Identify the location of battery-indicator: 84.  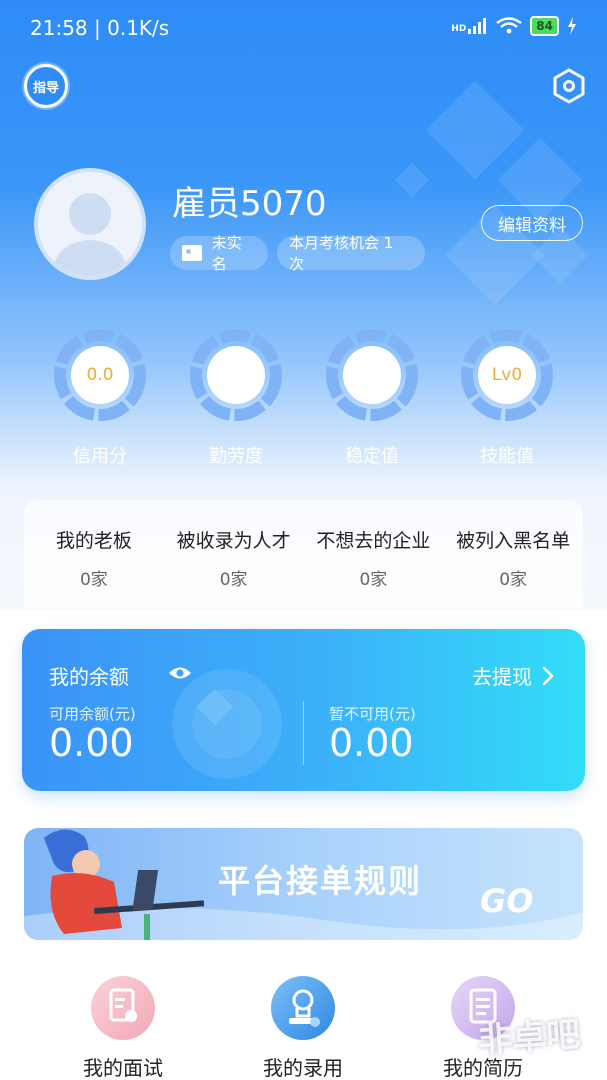
(544, 26).